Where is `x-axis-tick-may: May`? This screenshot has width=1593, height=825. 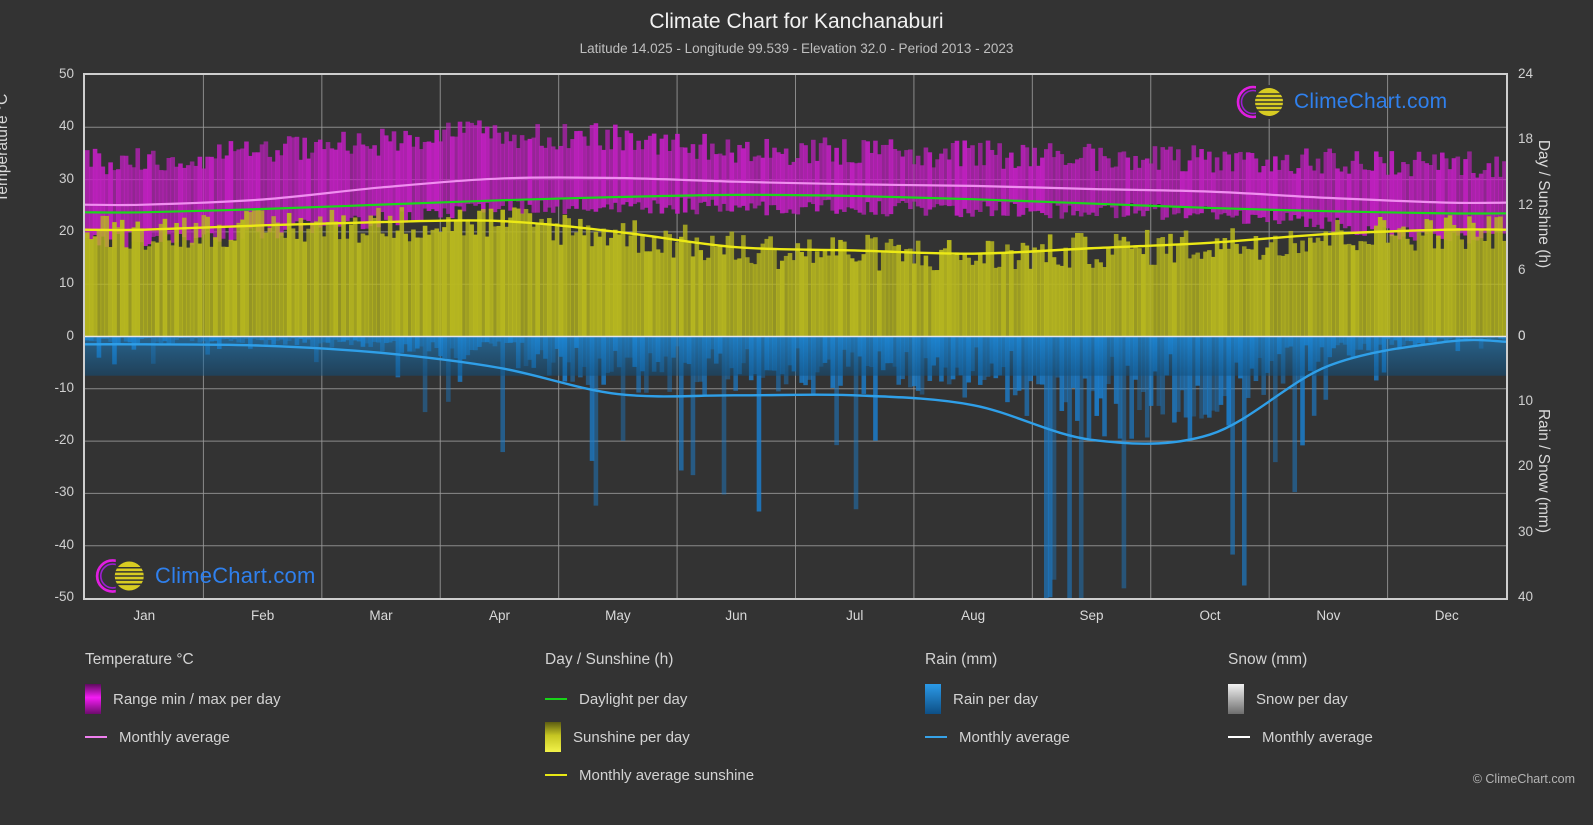
x-axis-tick-may: May is located at coordinates (618, 615).